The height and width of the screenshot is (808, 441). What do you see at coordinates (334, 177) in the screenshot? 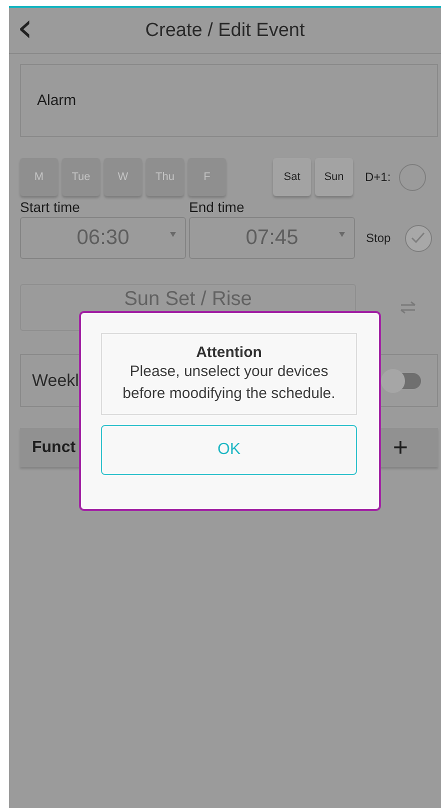
I see `day-toggle: Sun` at bounding box center [334, 177].